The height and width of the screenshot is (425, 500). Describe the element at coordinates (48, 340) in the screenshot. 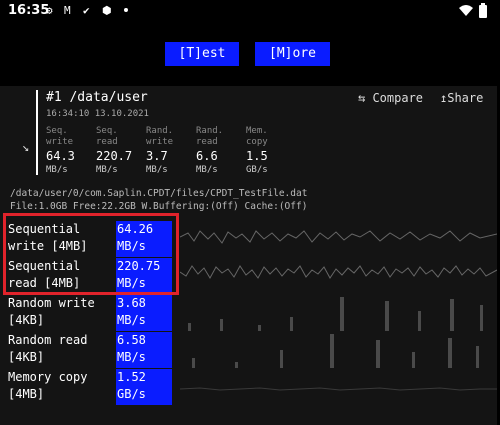

I see `test-label-line: Random read` at that location.